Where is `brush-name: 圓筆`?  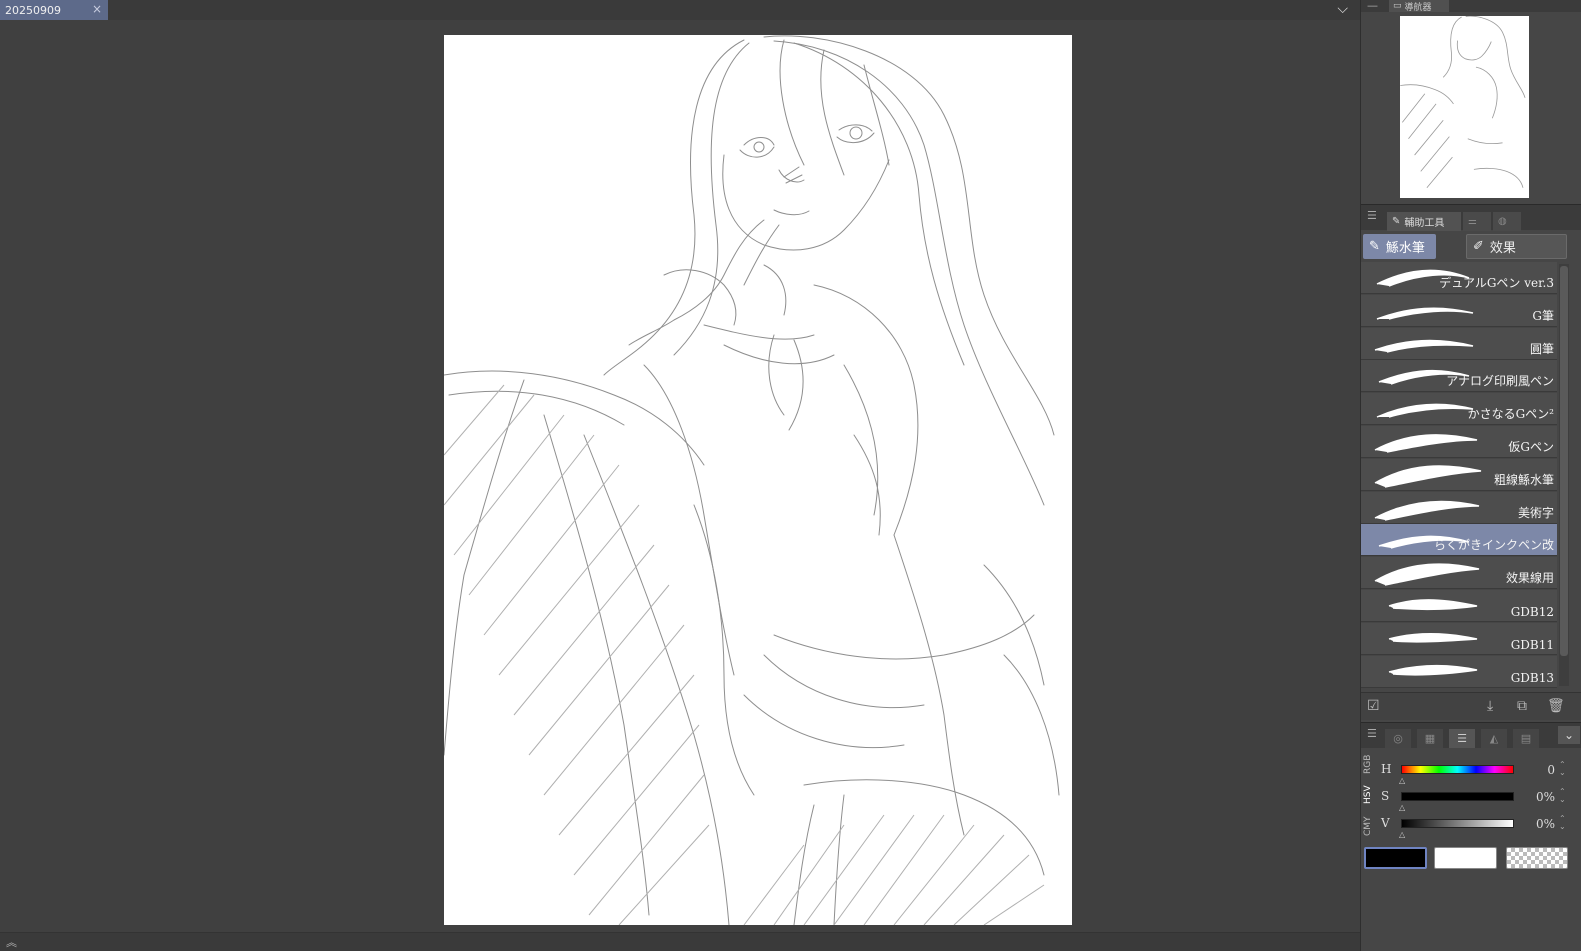 brush-name: 圓筆 is located at coordinates (1541, 348).